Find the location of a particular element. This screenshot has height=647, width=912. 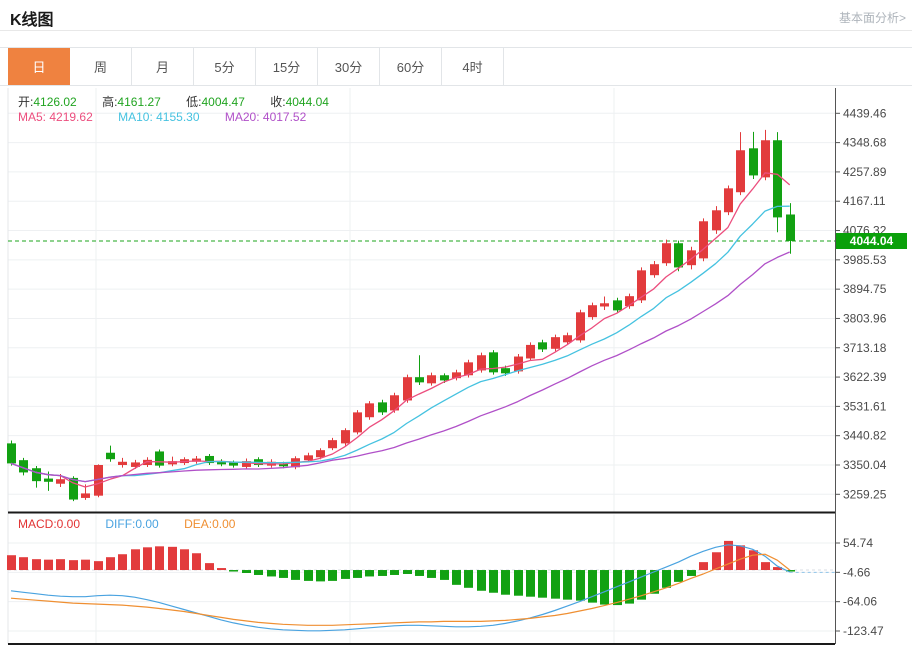

open-value: 4126.02 is located at coordinates (55, 102).